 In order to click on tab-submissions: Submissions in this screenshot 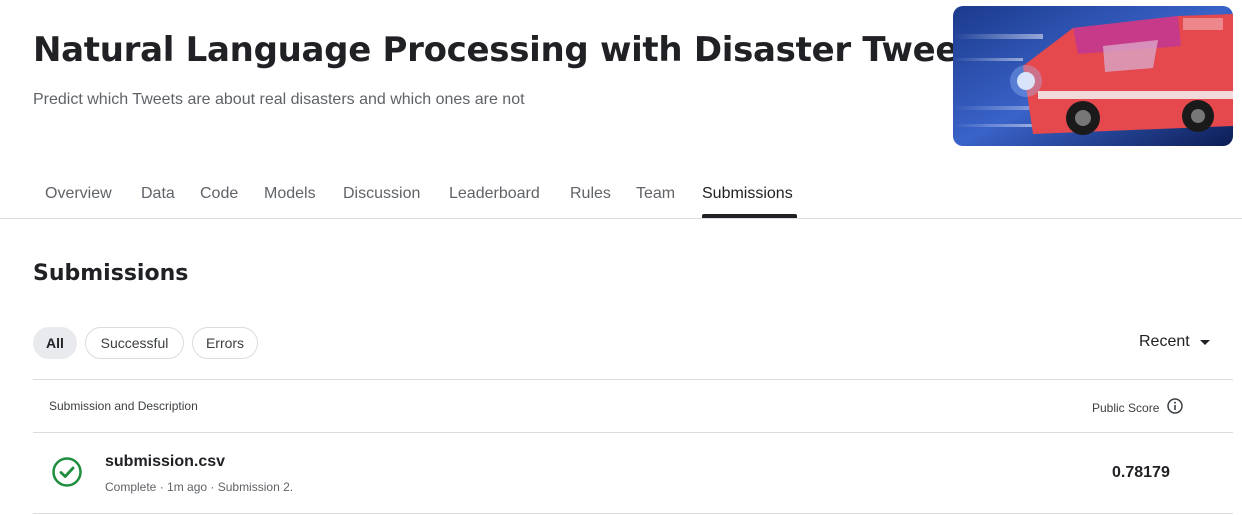, I will do `click(747, 194)`.